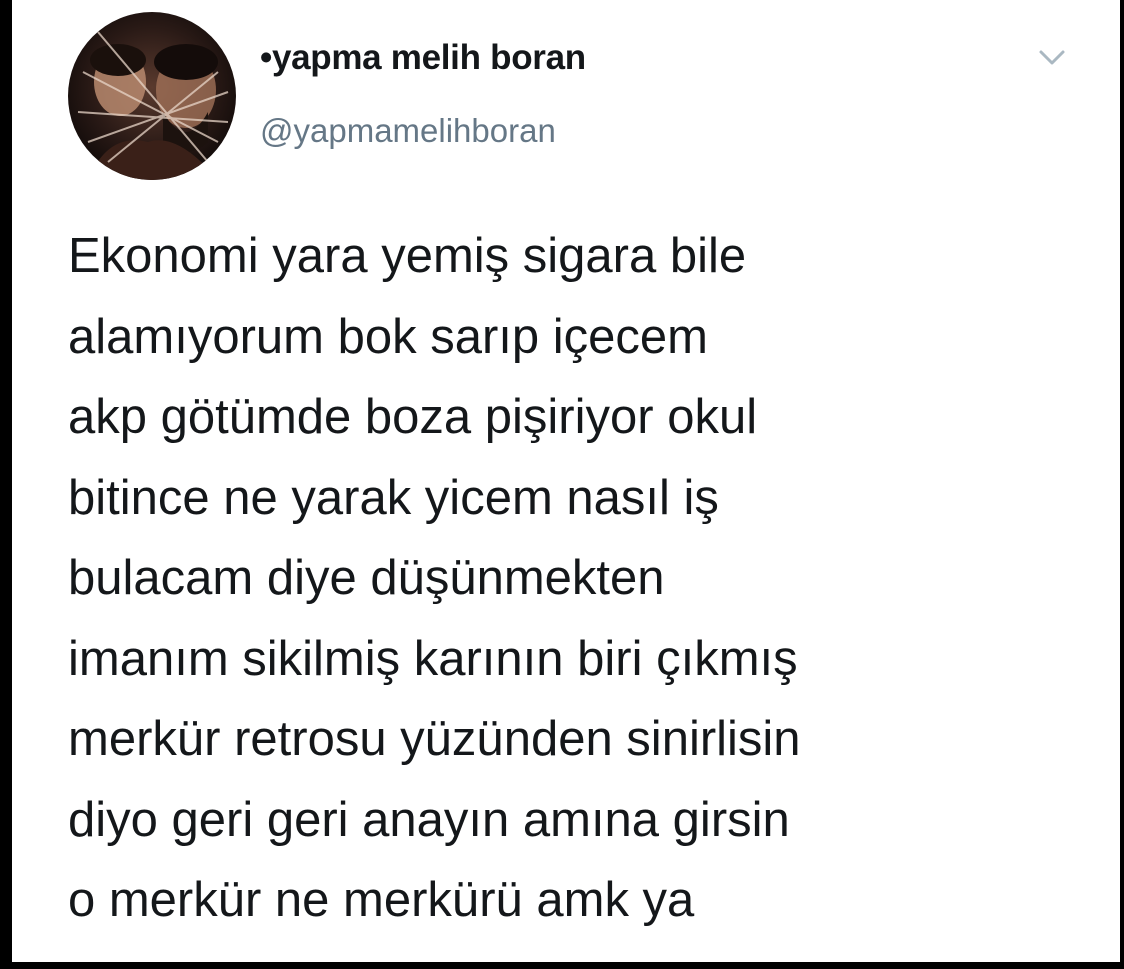 The image size is (1124, 969). Describe the element at coordinates (434, 739) in the screenshot. I see `tweet-line: merkür retrosu yüzünden sinirlisin` at that location.